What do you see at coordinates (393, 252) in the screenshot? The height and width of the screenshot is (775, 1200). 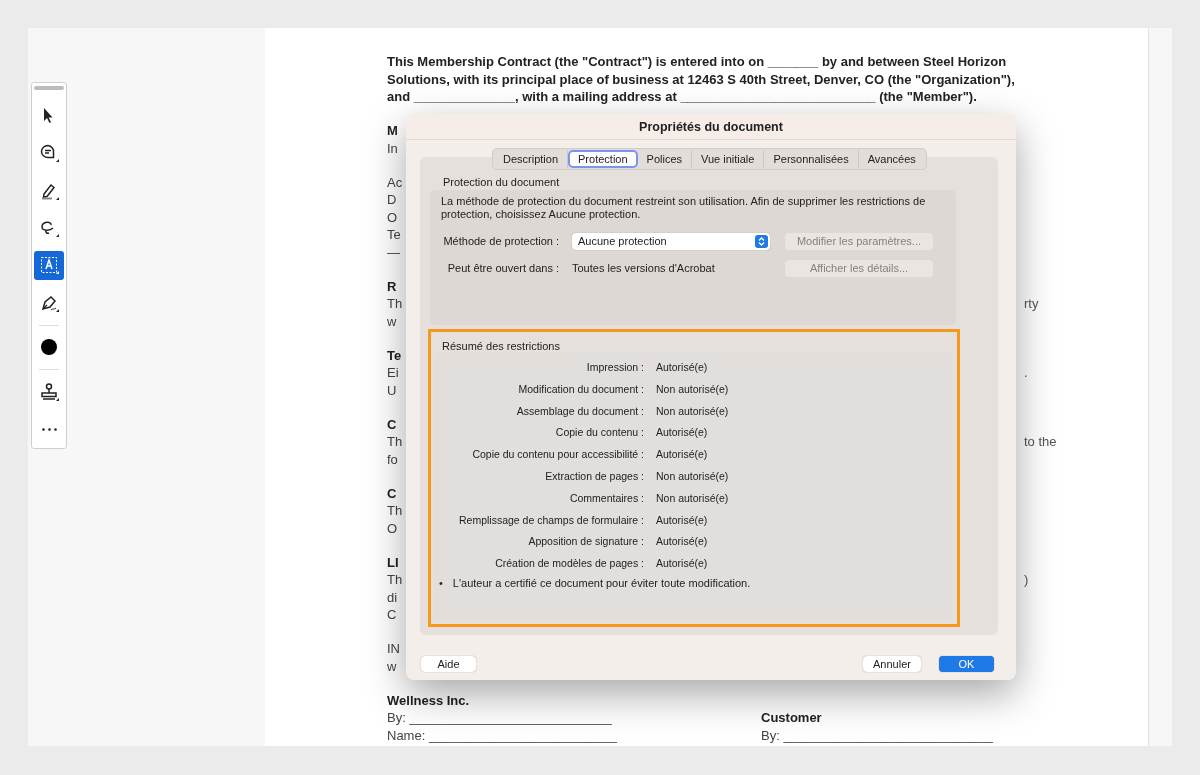 I see `body-text: —` at bounding box center [393, 252].